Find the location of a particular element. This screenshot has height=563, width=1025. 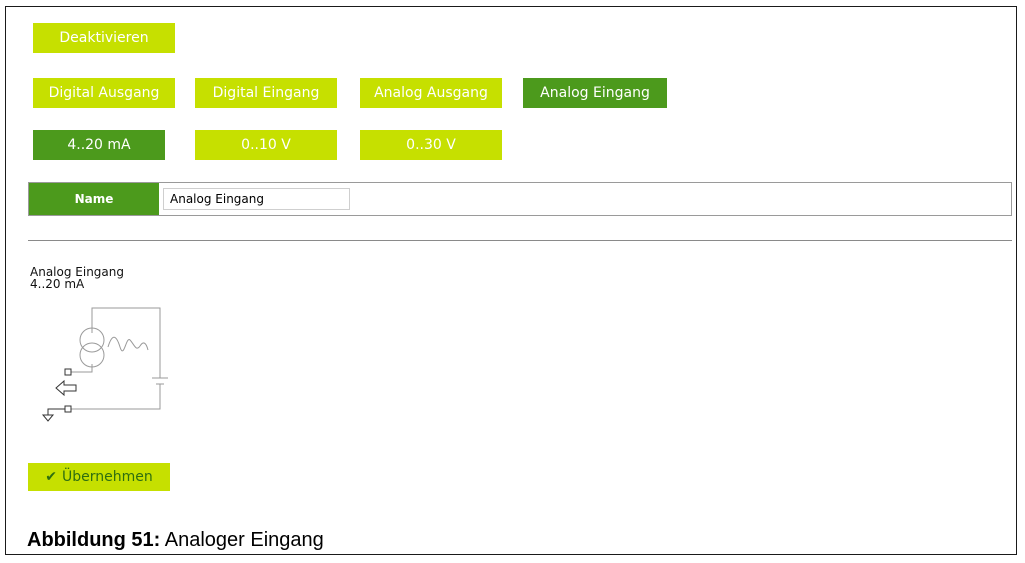

name-row: Name is located at coordinates (520, 199).